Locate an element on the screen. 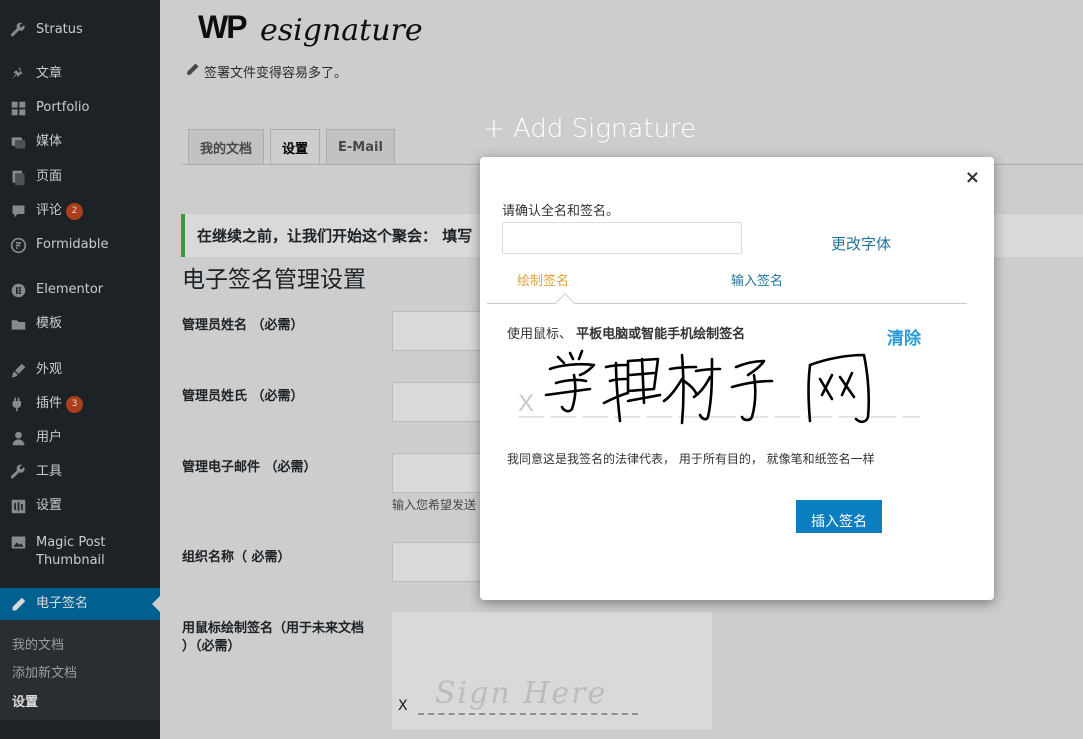  active-tab-caret is located at coordinates (565, 303).